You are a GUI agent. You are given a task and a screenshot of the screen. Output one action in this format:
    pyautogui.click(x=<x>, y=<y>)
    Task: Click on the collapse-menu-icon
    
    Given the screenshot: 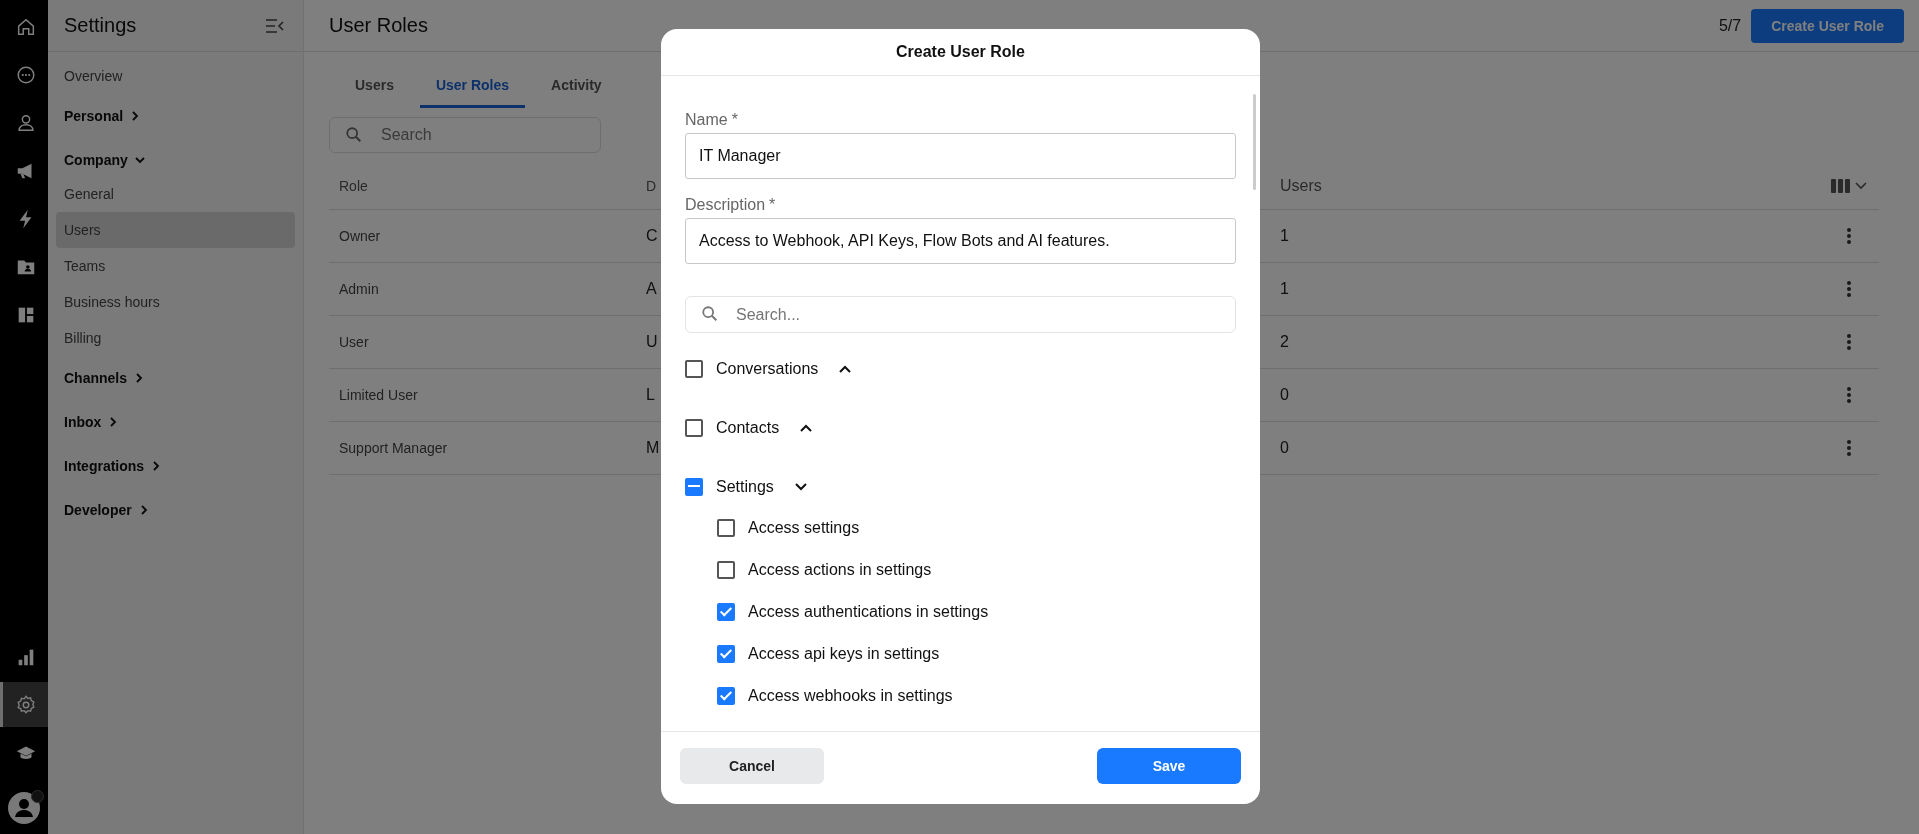 What is the action you would take?
    pyautogui.click(x=275, y=25)
    